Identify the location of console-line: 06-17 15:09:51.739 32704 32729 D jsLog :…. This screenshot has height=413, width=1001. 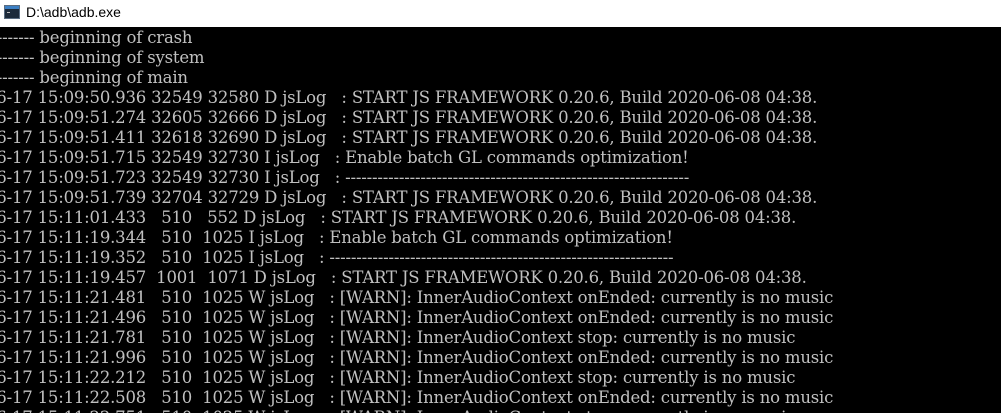
(409, 197).